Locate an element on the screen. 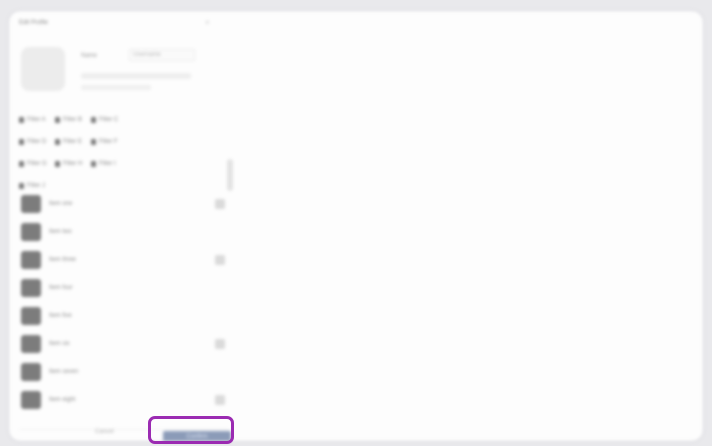 This screenshot has height=446, width=712. avatar is located at coordinates (43, 69).